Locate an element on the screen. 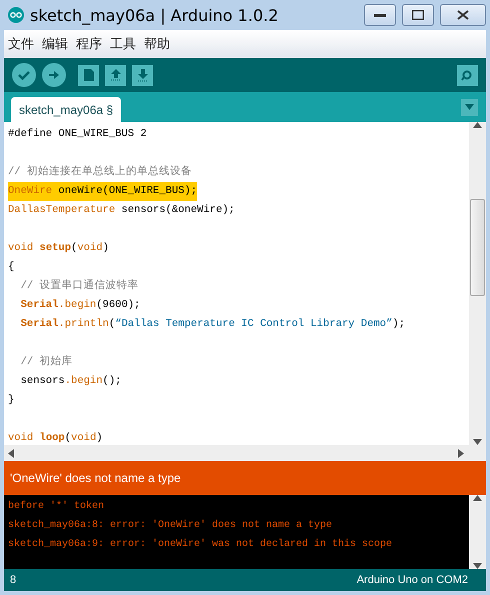 The height and width of the screenshot is (595, 490). code-text: ); is located at coordinates (399, 324).